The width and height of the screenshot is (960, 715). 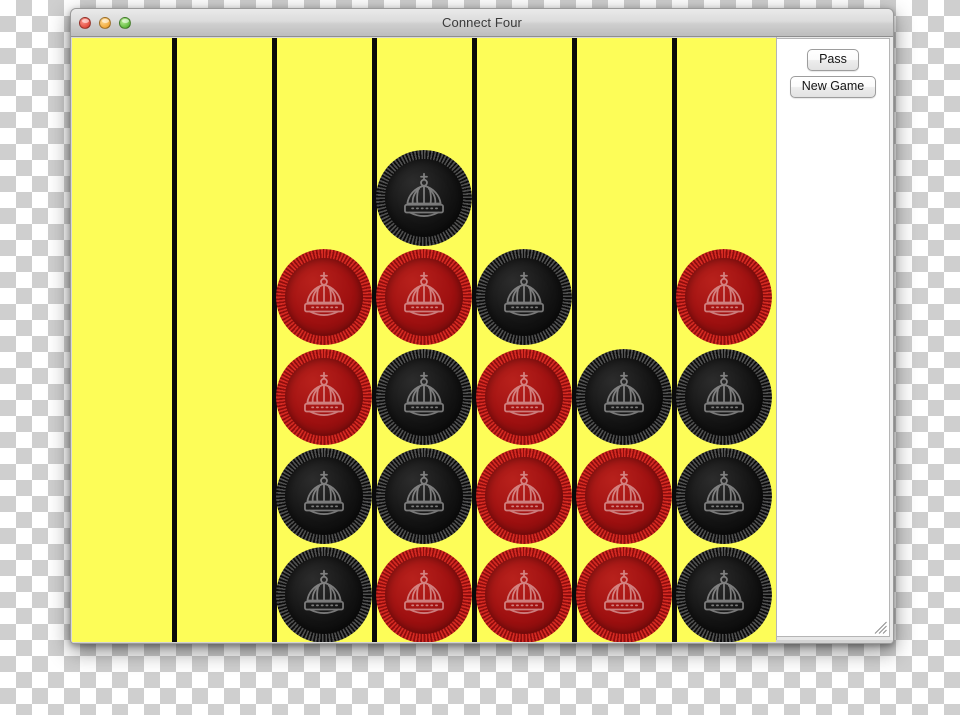 I want to click on minimize-button-icon, so click(x=105, y=22).